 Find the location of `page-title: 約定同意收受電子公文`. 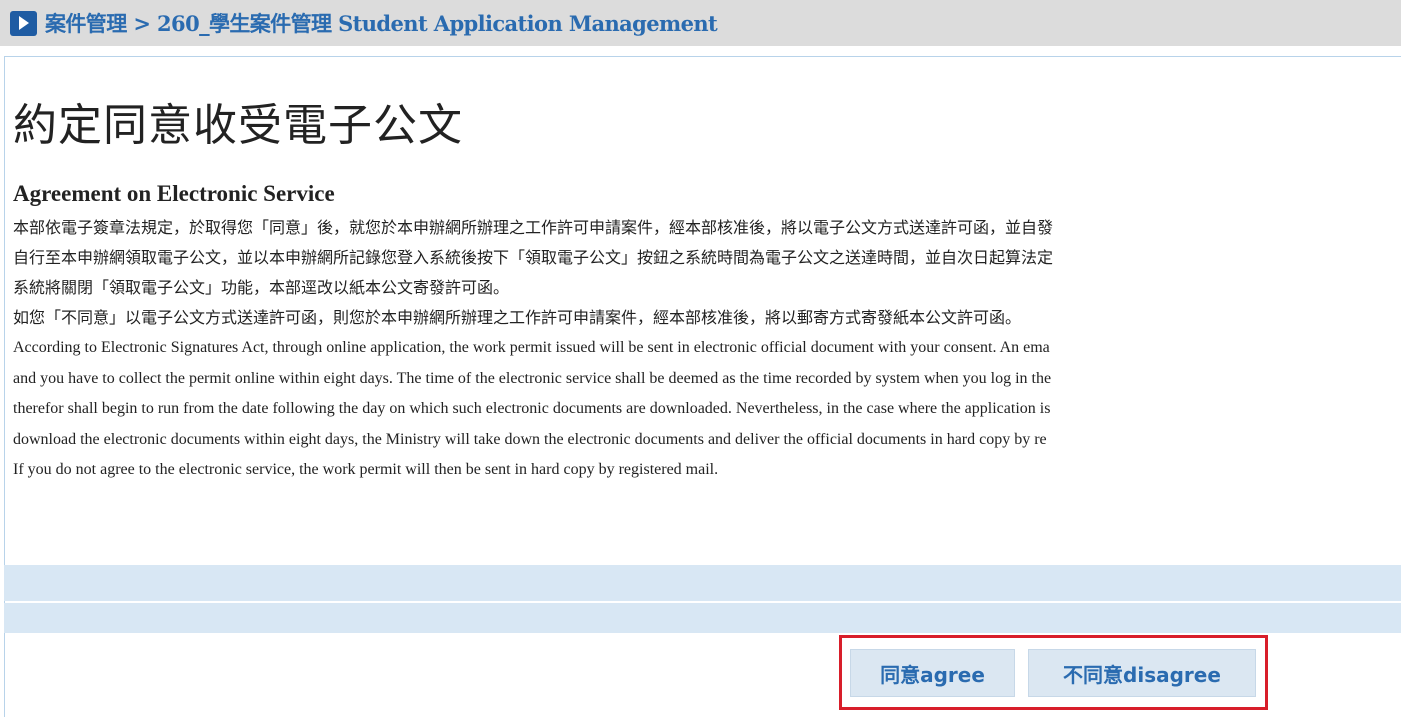

page-title: 約定同意收受電子公文 is located at coordinates (238, 125).